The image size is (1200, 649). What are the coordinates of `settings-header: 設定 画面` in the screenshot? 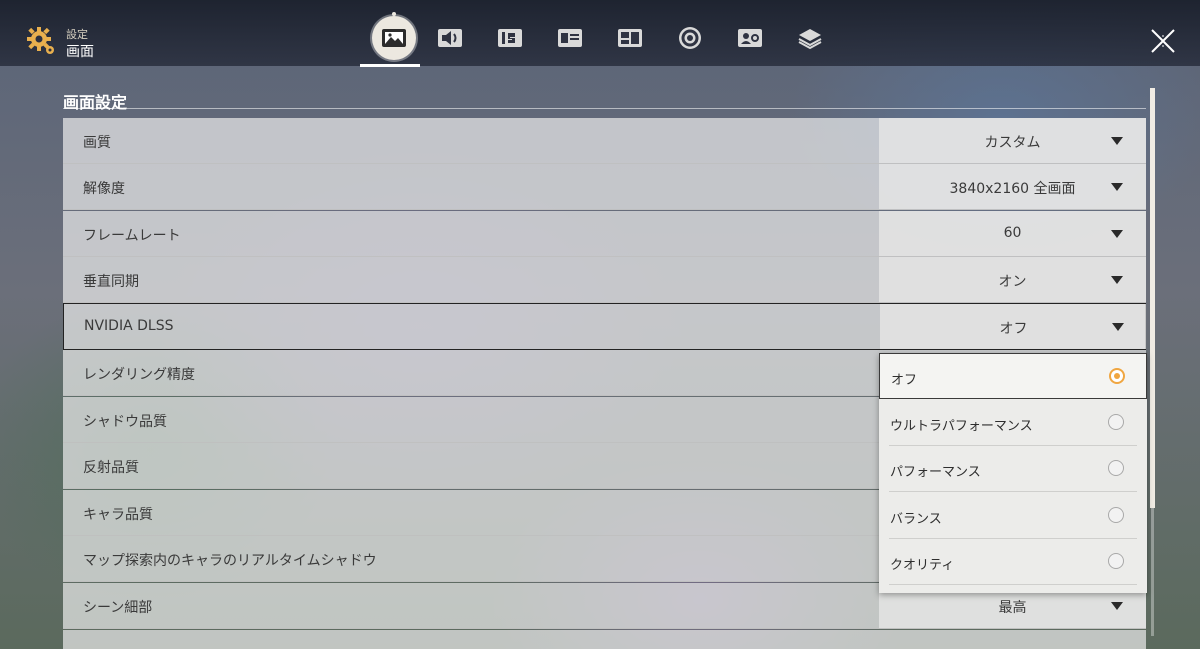 It's located at (86, 42).